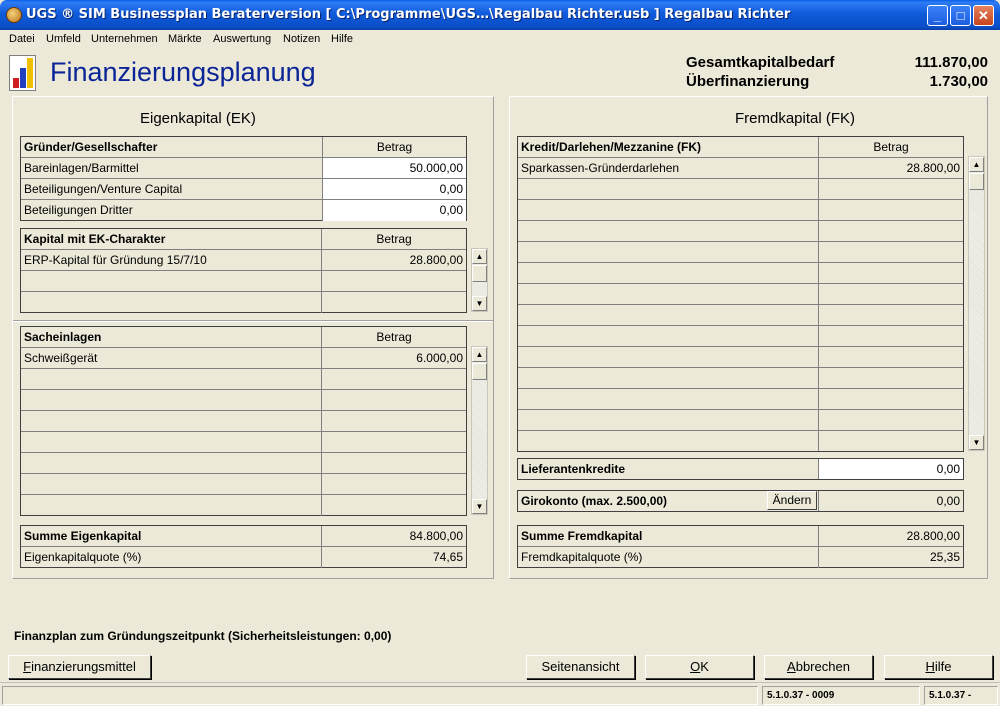 This screenshot has width=1000, height=706. I want to click on close-button: ✕, so click(983, 15).